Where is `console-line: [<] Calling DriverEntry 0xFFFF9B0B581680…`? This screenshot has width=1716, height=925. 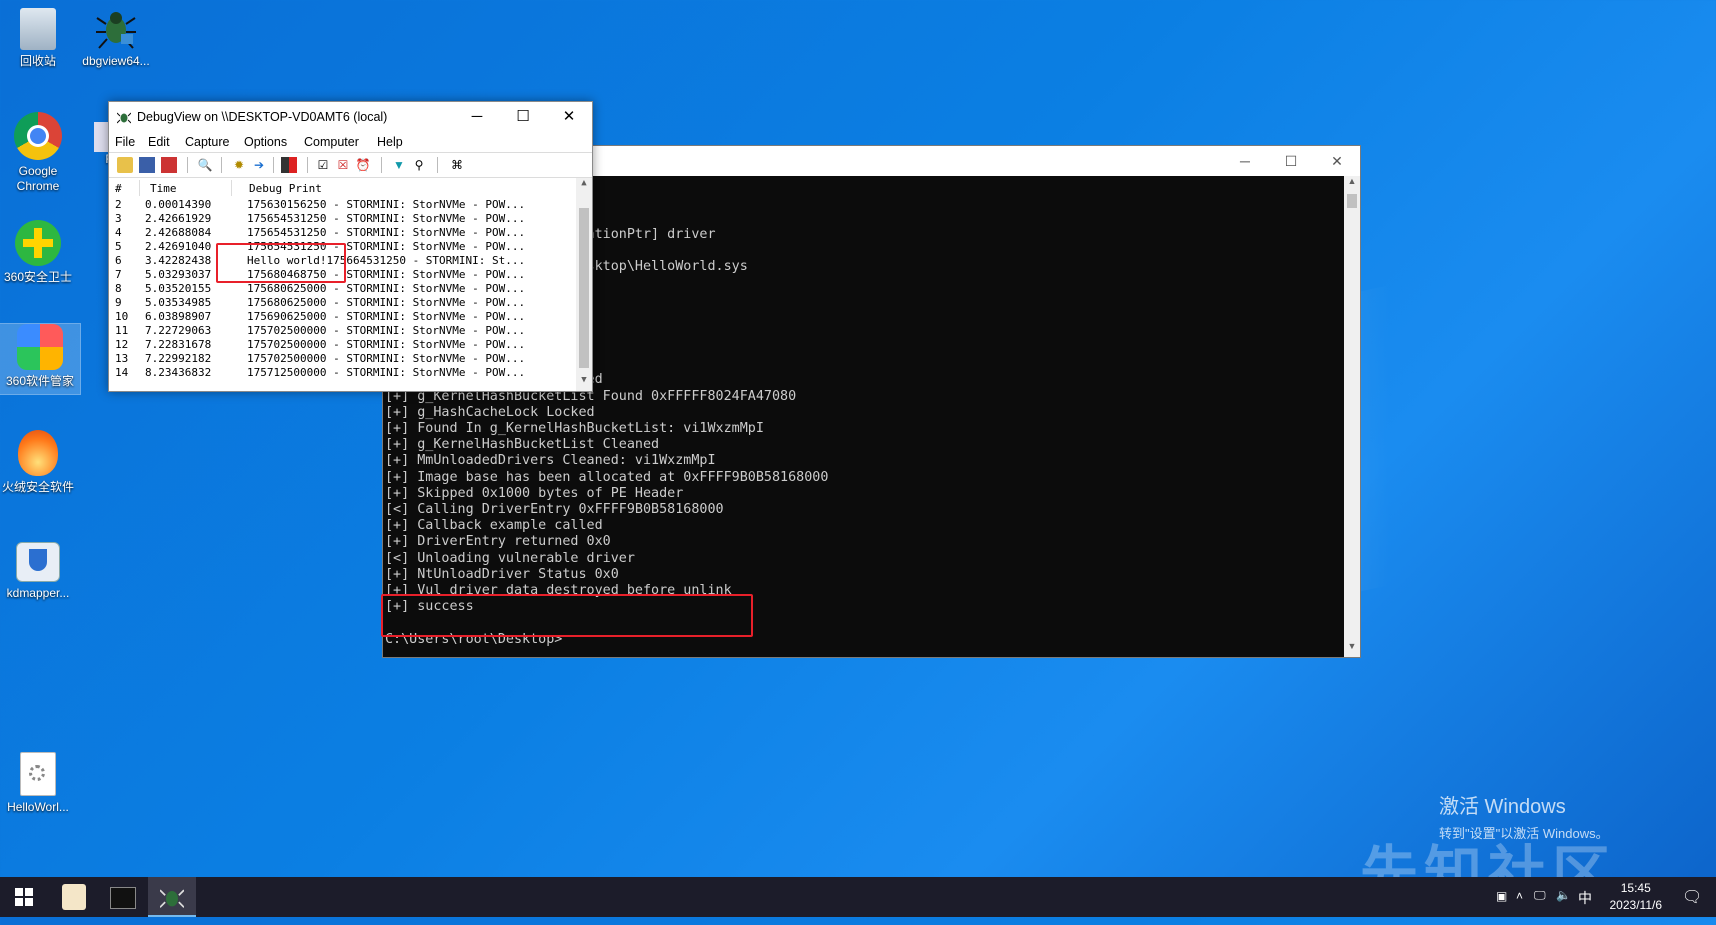 console-line: [<] Calling DriverEntry 0xFFFF9B0B581680… is located at coordinates (554, 509).